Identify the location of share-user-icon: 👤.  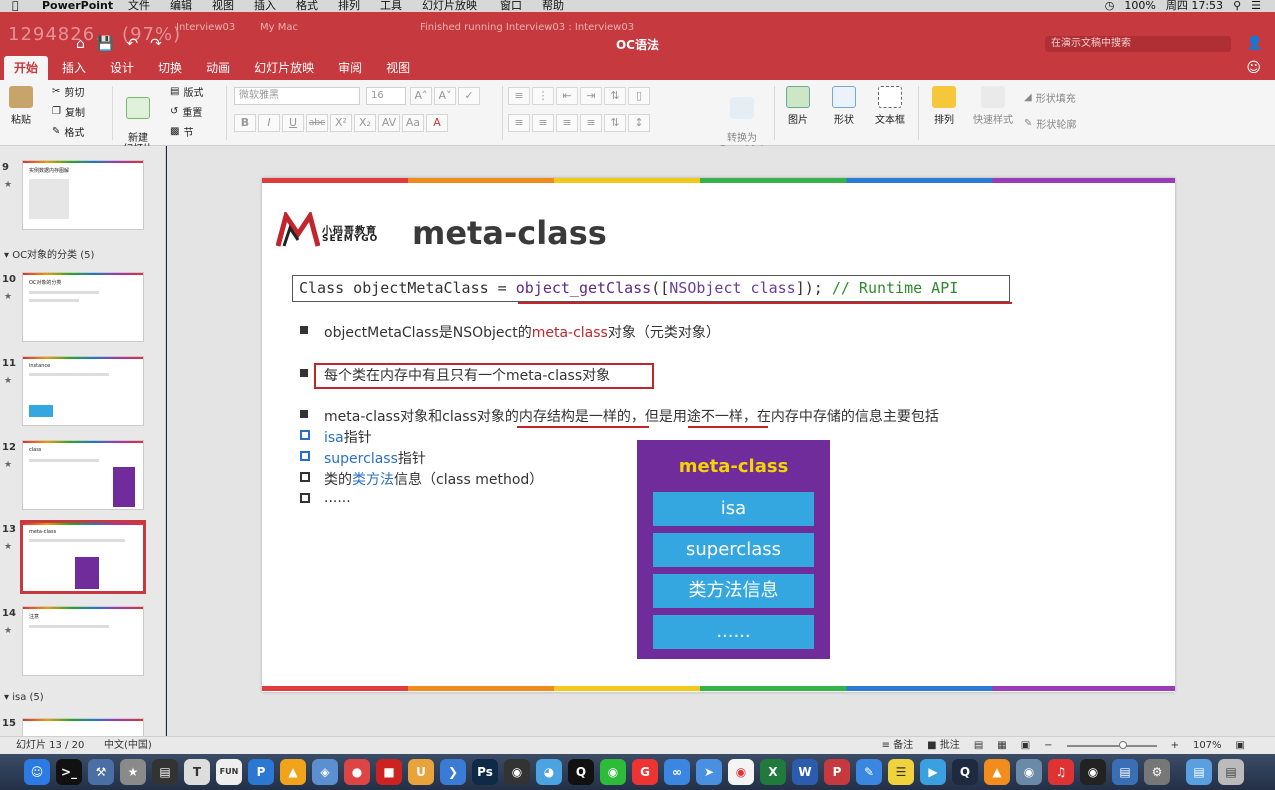
(1255, 43).